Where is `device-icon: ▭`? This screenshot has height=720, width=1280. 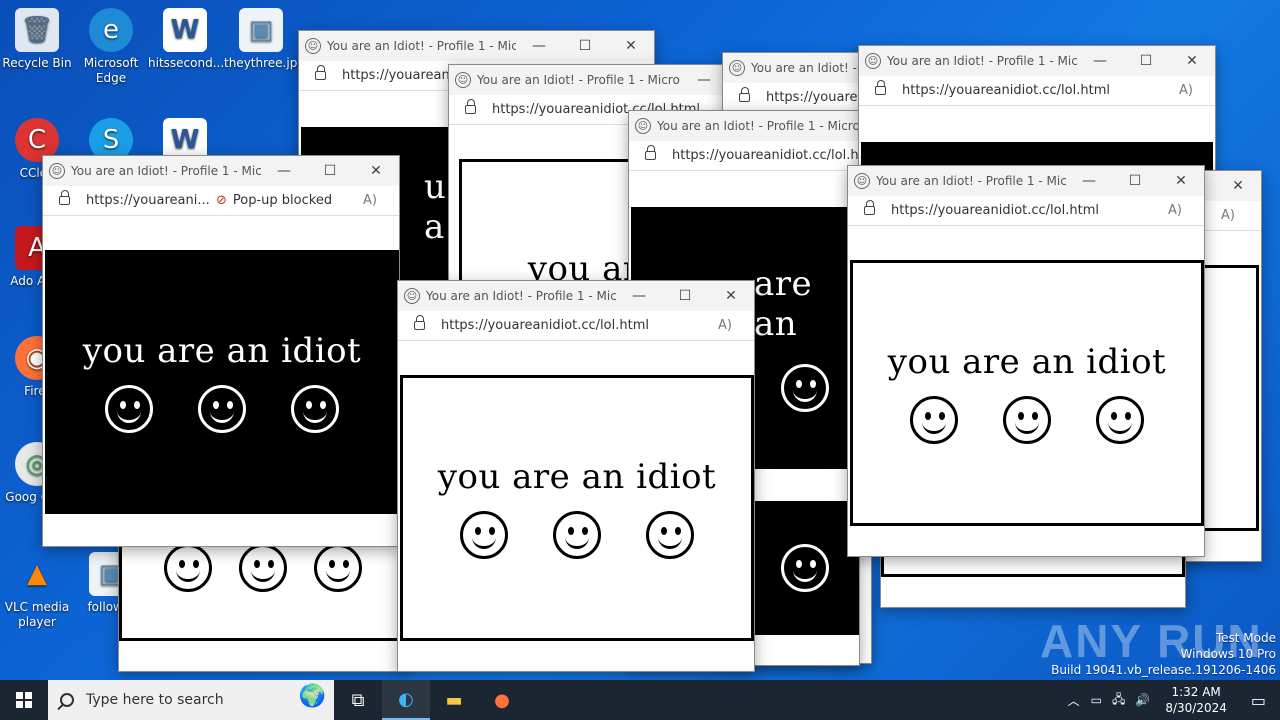 device-icon: ▭ is located at coordinates (1096, 700).